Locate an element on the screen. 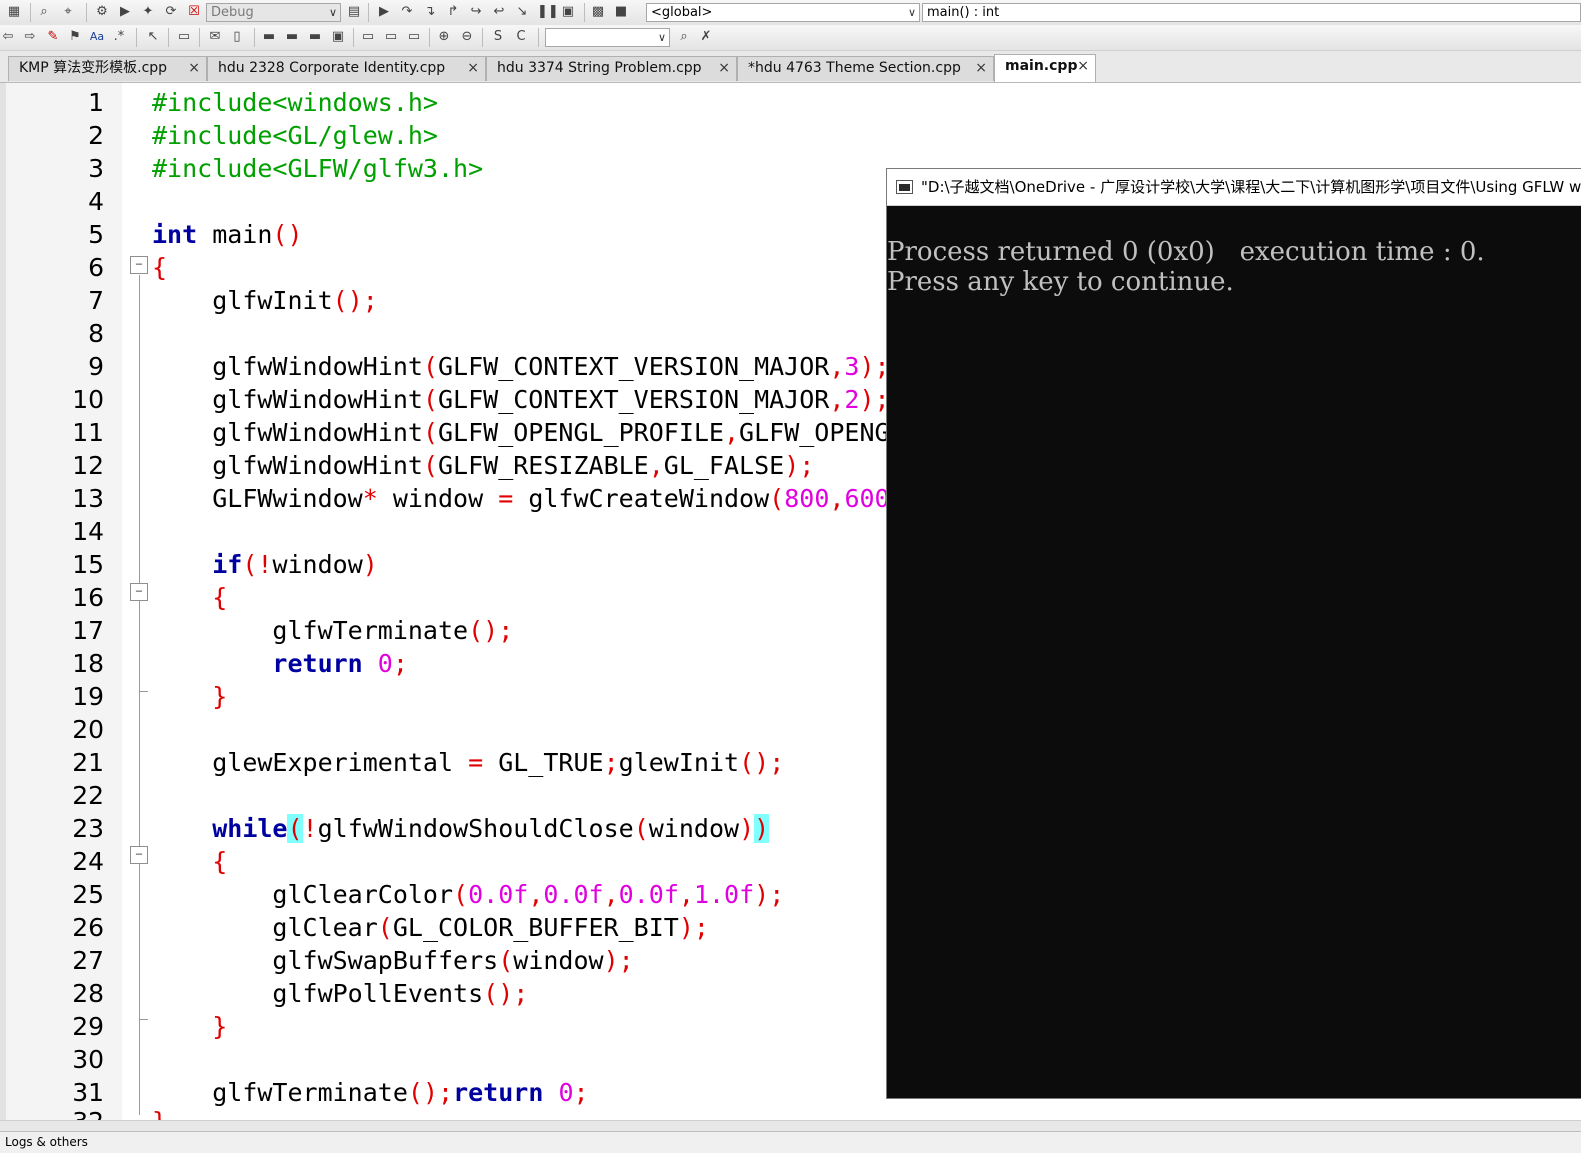 This screenshot has width=1581, height=1153. step-instruction-icon: ↩ is located at coordinates (499, 12).